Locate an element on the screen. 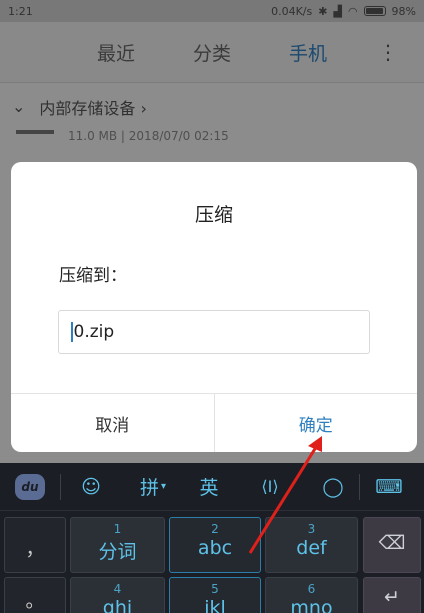 The width and height of the screenshot is (424, 613). cursor-icon: ⟨I⟩ is located at coordinates (270, 487).